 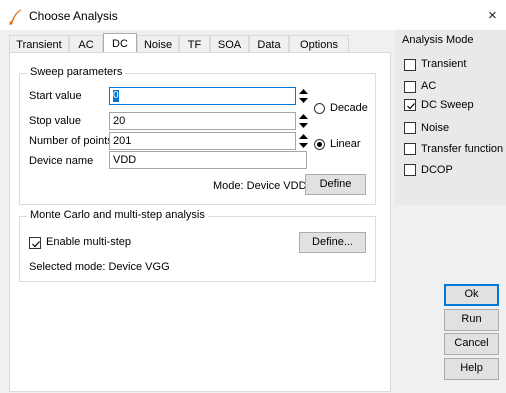 What do you see at coordinates (158, 44) in the screenshot?
I see `tab-noise: Noise` at bounding box center [158, 44].